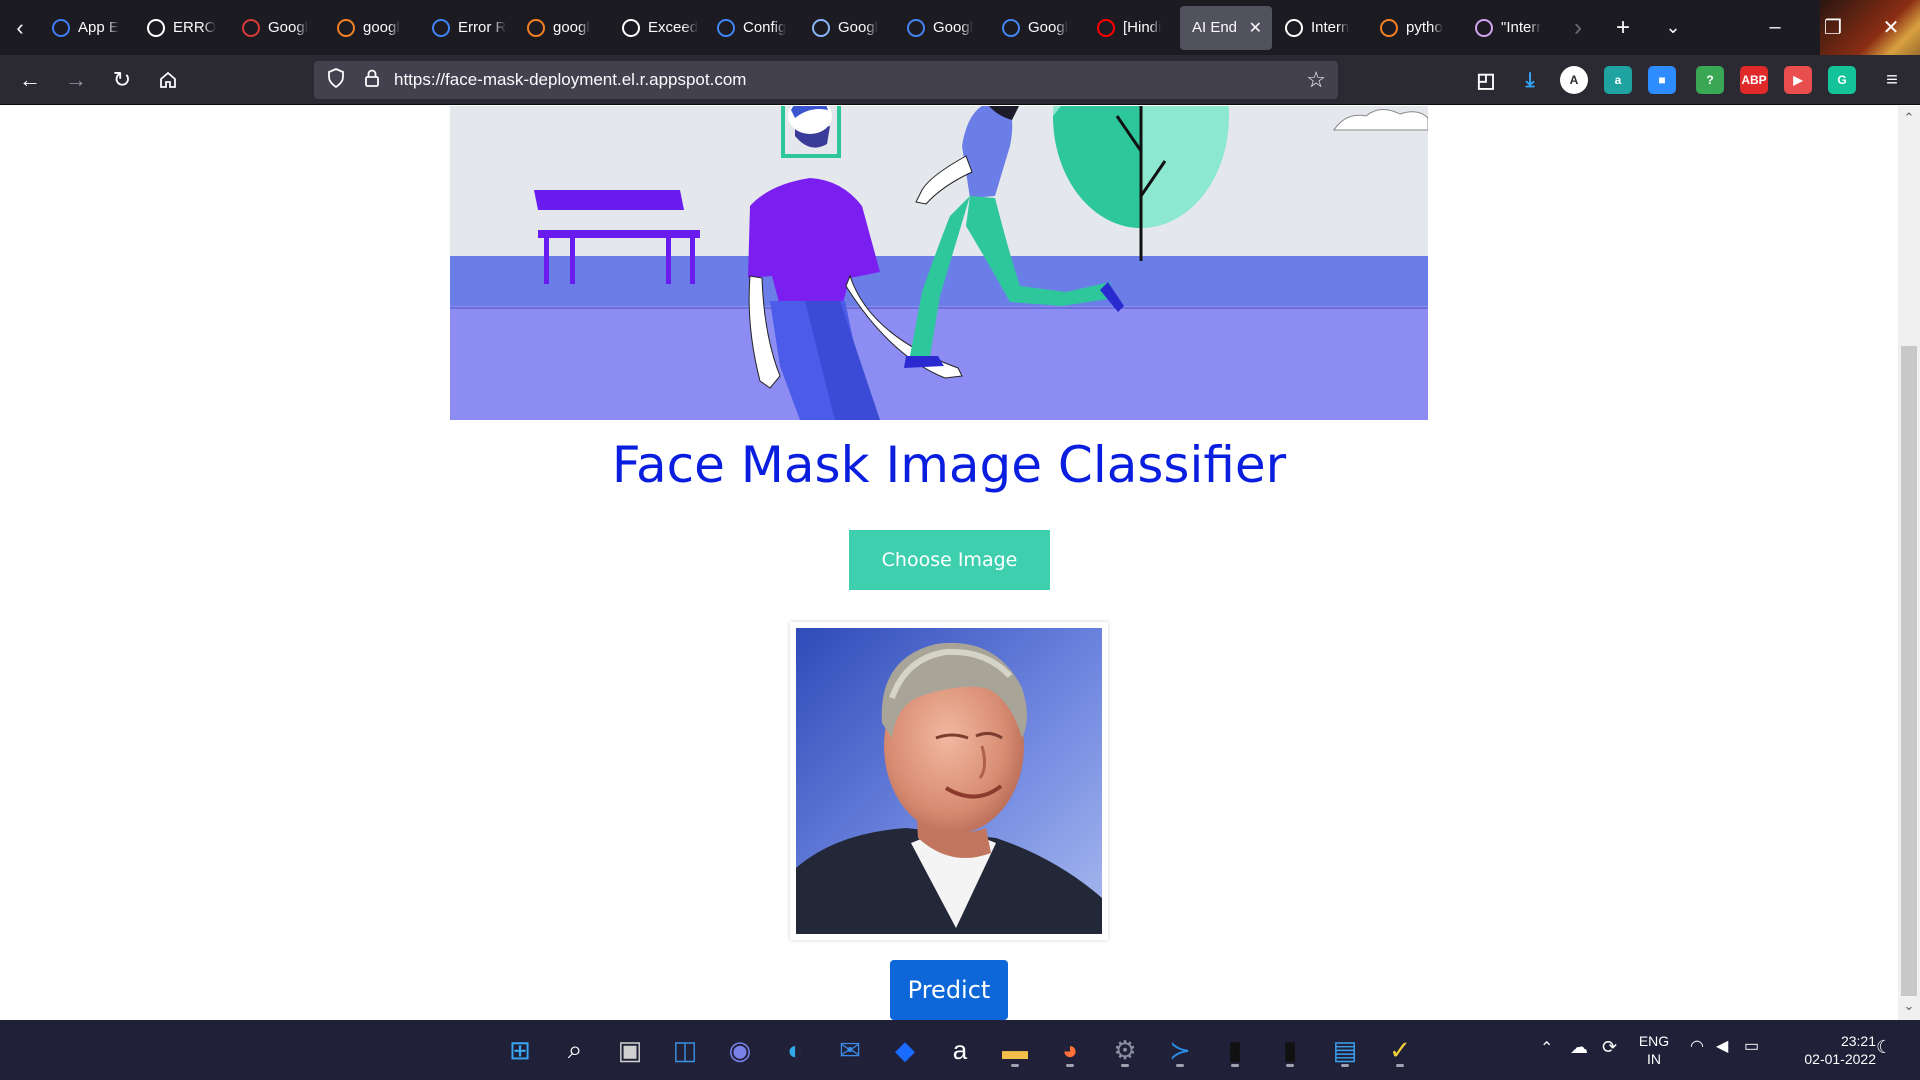 This screenshot has width=1920, height=1080. What do you see at coordinates (1226, 27) in the screenshot?
I see `tab-active: AI End ✕` at bounding box center [1226, 27].